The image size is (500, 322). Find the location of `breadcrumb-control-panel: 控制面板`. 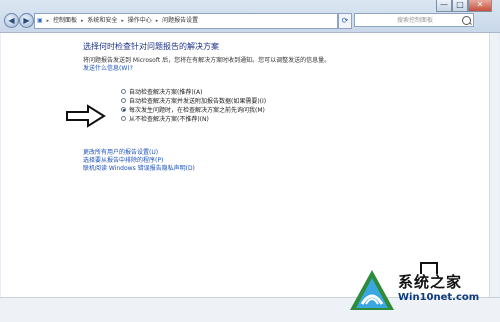

breadcrumb-control-panel: 控制面板 is located at coordinates (65, 20).